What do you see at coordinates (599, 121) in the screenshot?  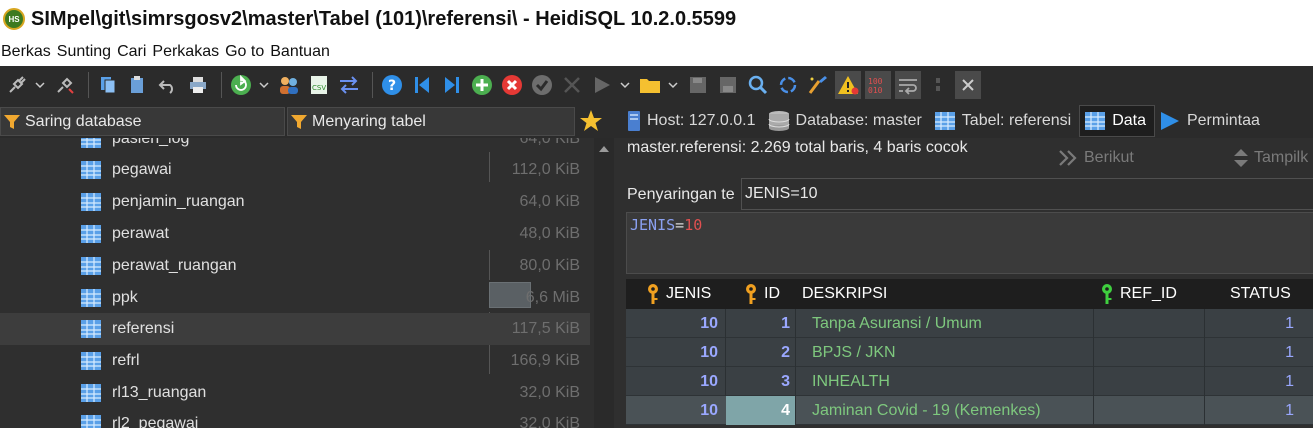 I see `favorite-star` at bounding box center [599, 121].